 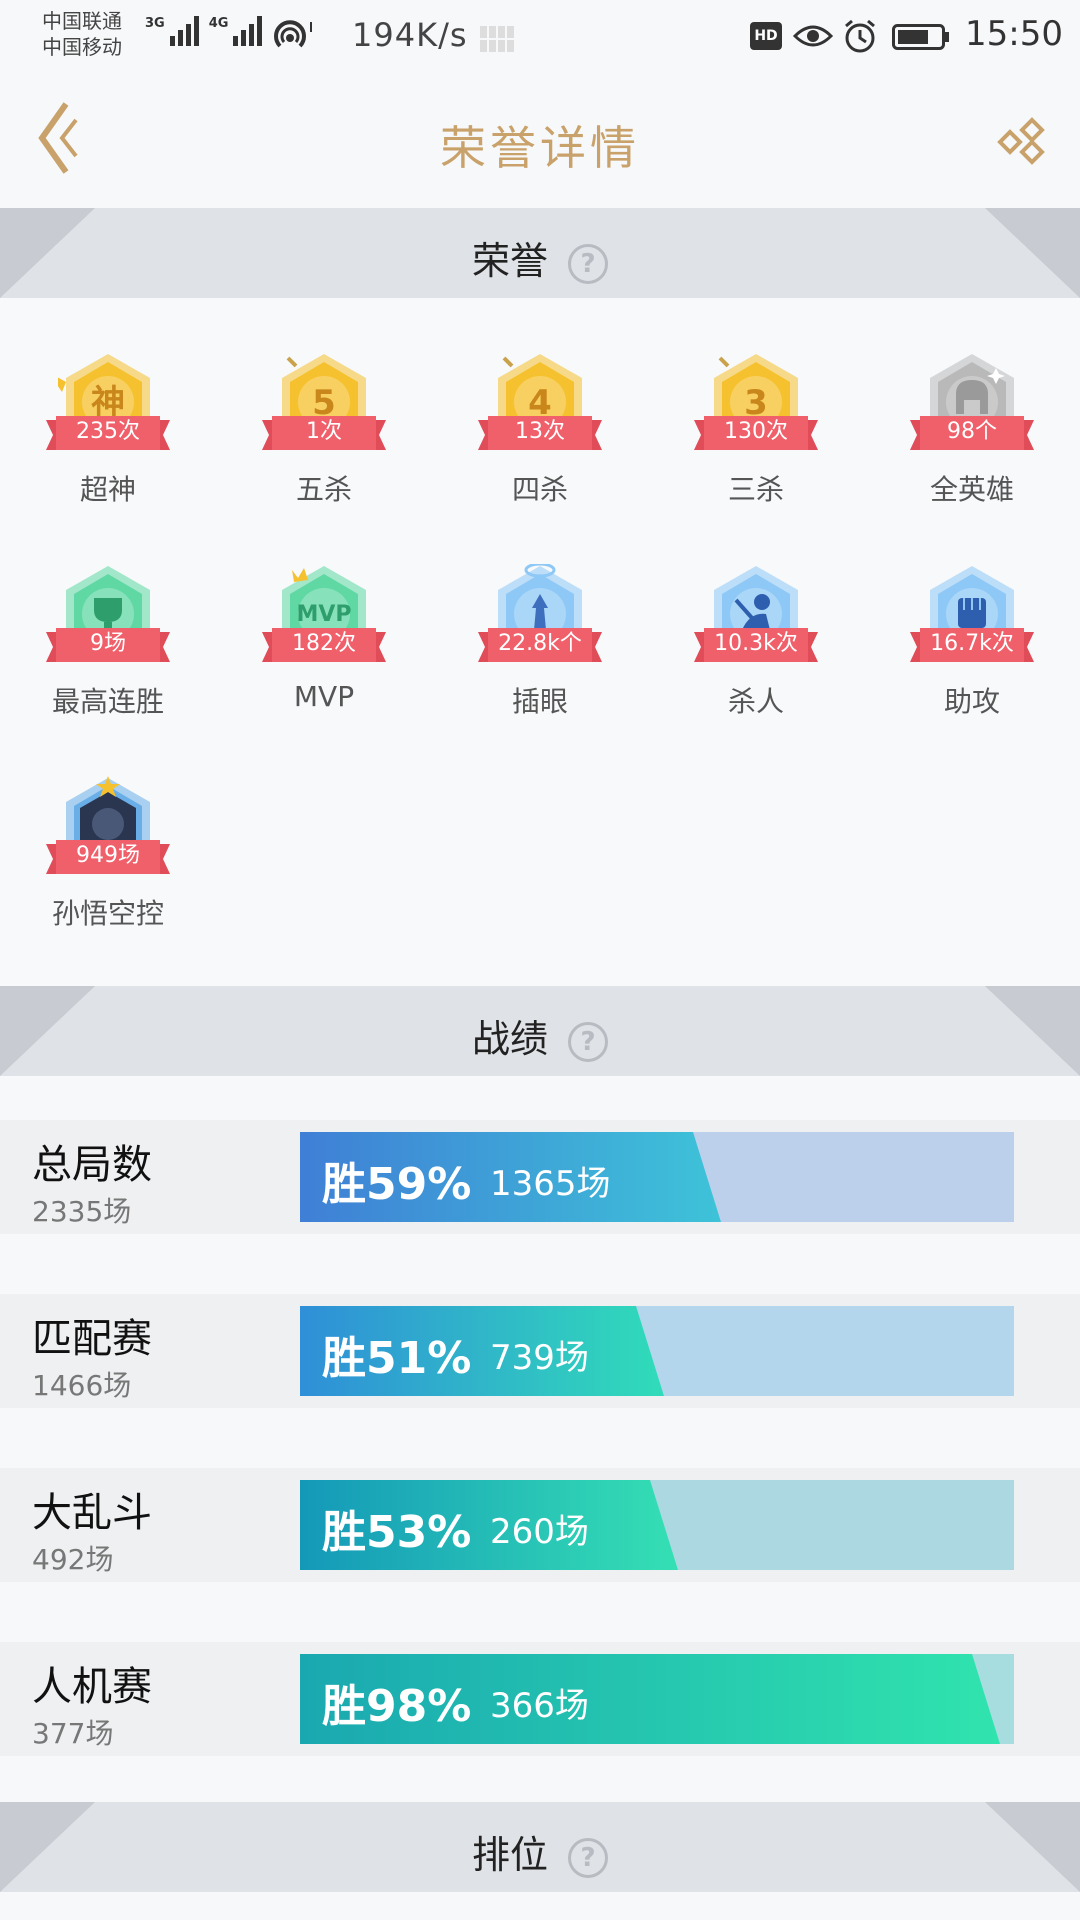 What do you see at coordinates (972, 431) in the screenshot?
I see `honor-count: 98个` at bounding box center [972, 431].